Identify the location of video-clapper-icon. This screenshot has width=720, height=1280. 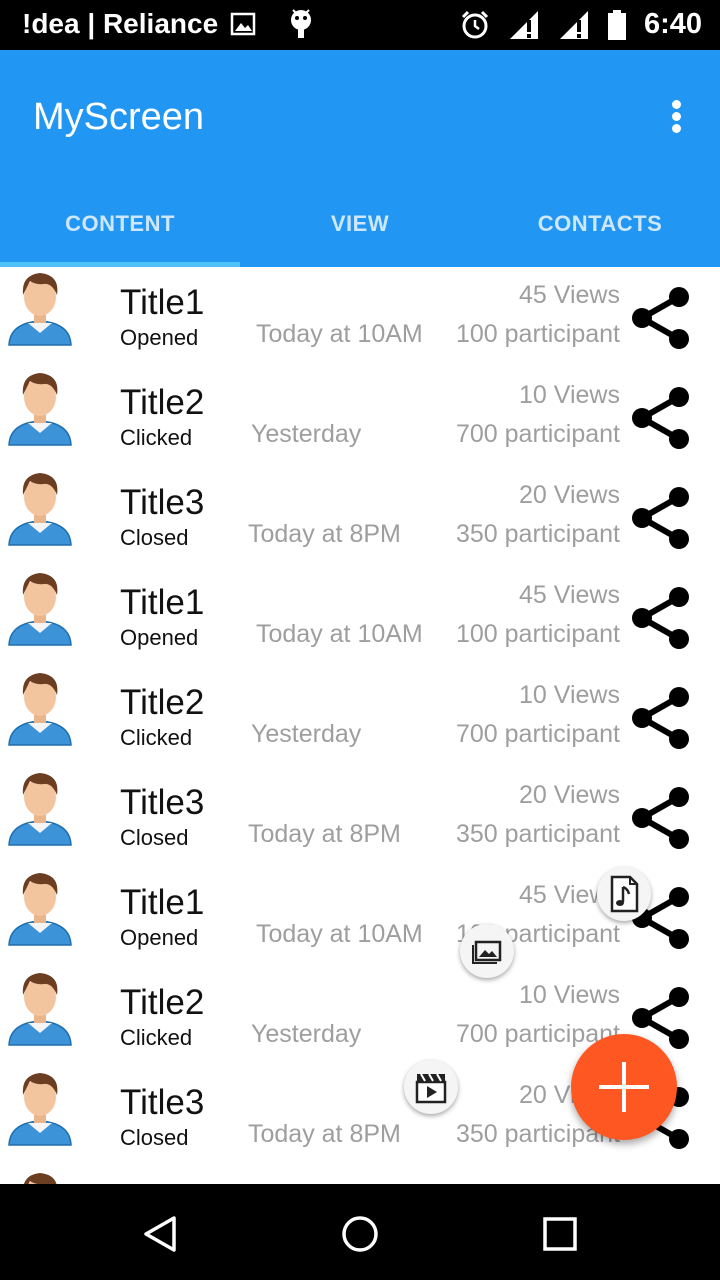
(431, 1088).